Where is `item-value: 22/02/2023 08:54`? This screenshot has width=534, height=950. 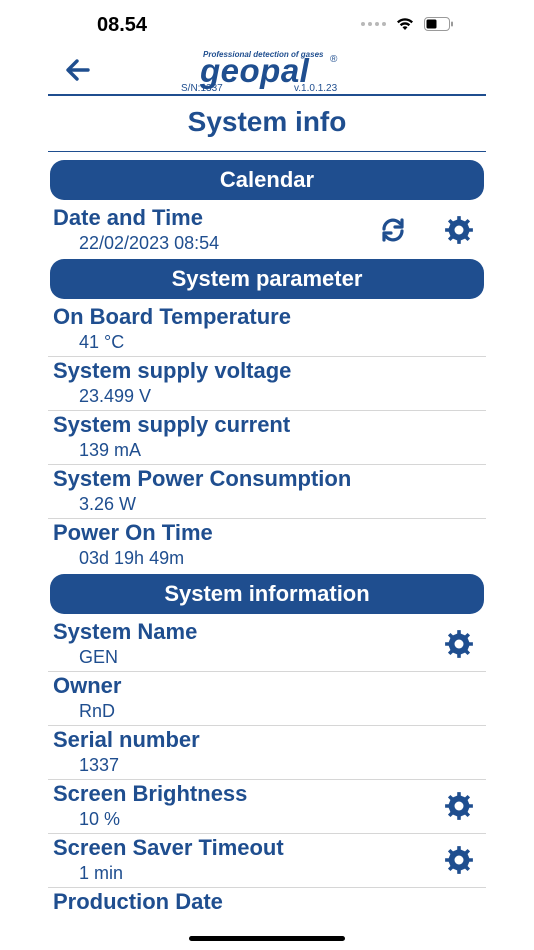 item-value: 22/02/2023 08:54 is located at coordinates (149, 243).